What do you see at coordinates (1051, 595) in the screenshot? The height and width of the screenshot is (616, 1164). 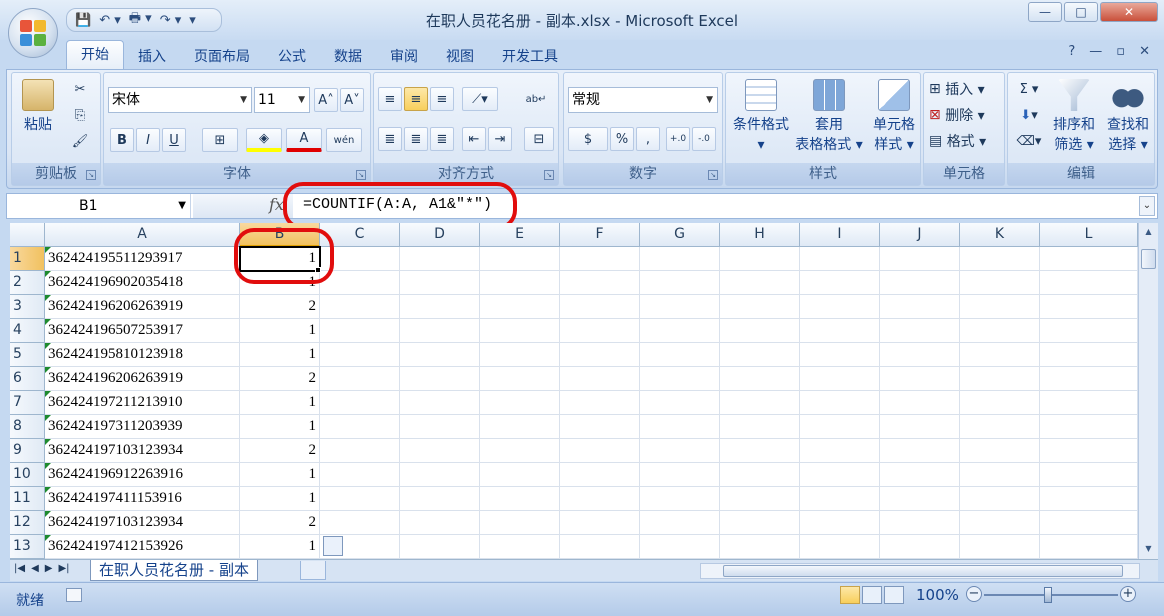 I see `zoom-slider: − +` at bounding box center [1051, 595].